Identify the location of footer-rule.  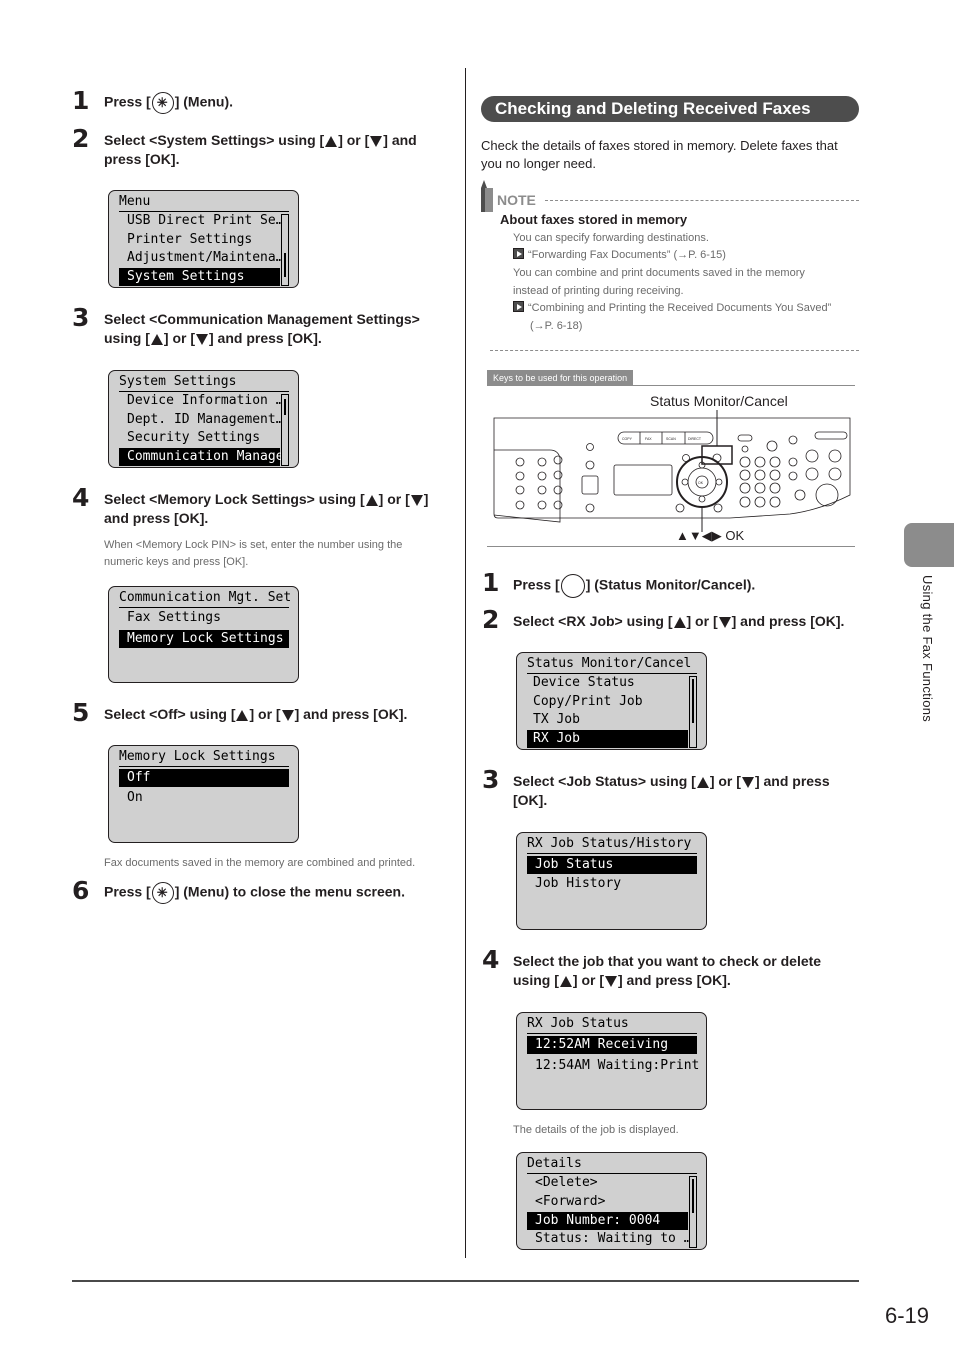
(465, 1281).